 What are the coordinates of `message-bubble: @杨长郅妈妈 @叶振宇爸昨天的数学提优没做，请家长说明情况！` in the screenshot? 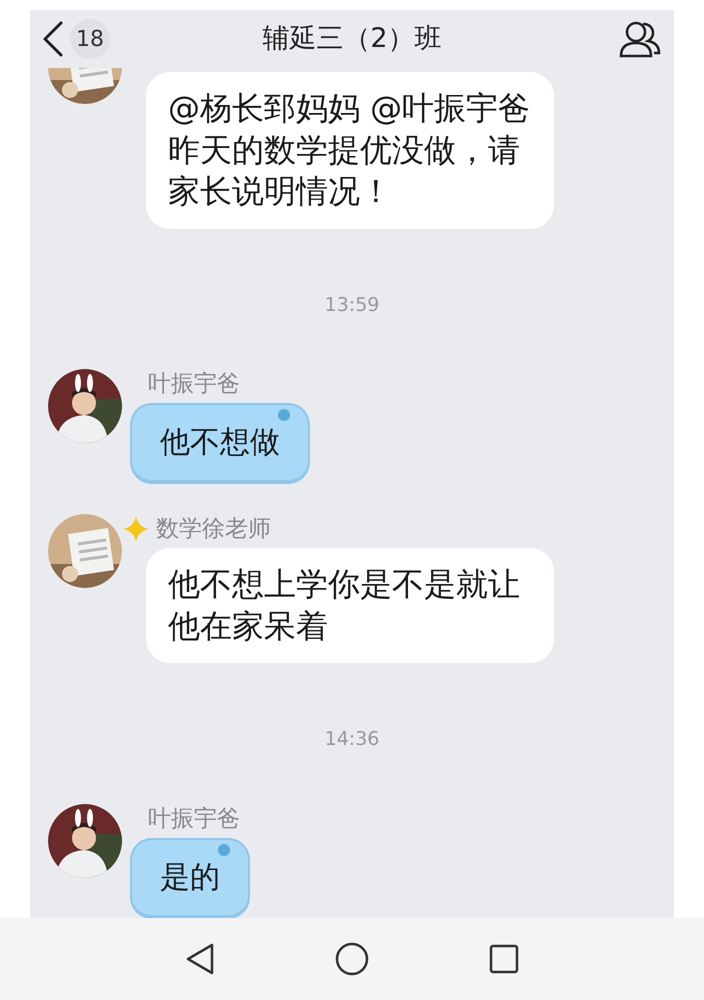 It's located at (350, 150).